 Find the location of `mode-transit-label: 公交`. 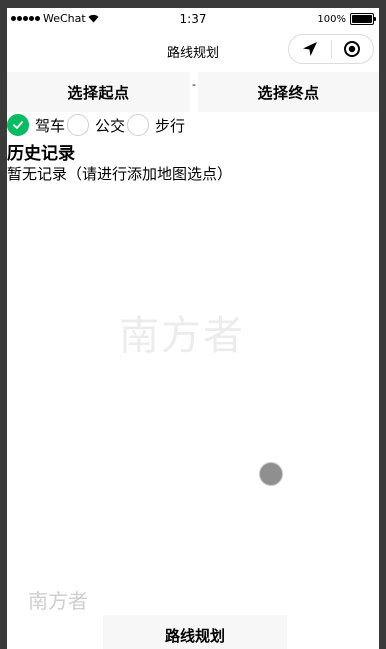

mode-transit-label: 公交 is located at coordinates (110, 125).